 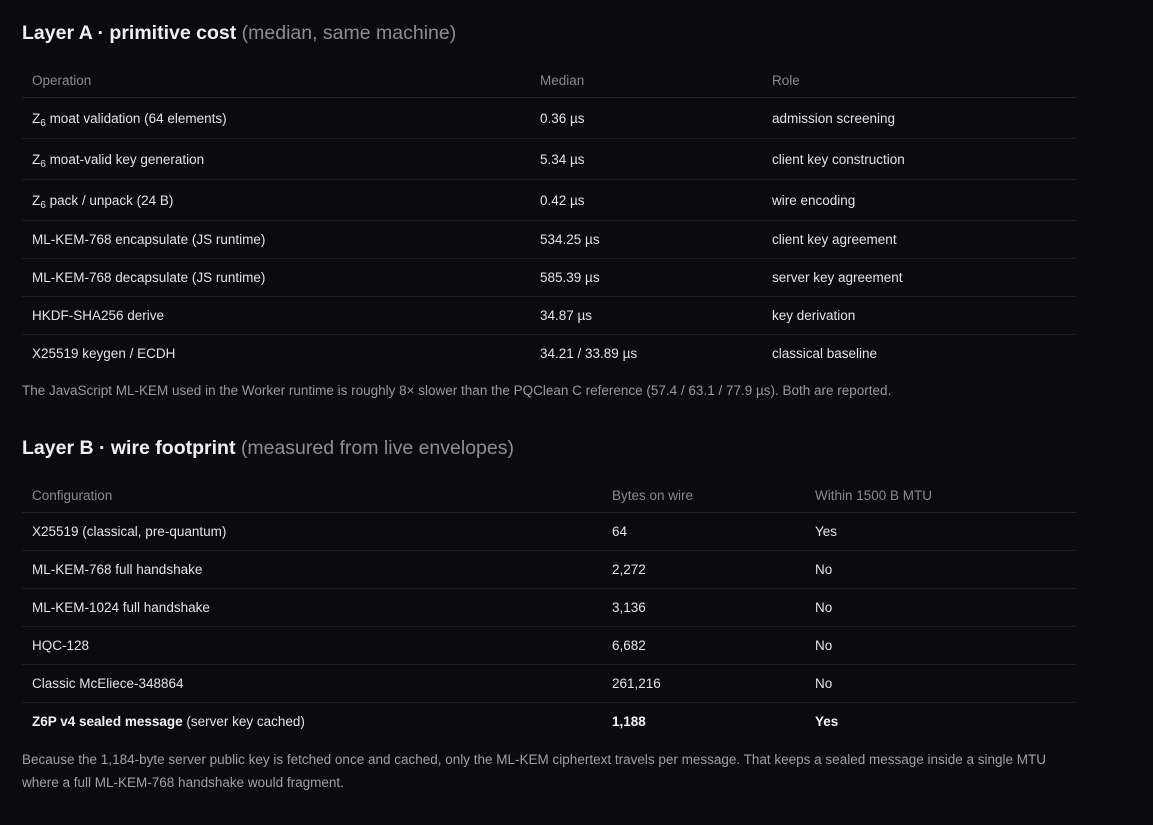 I want to click on configuration-cell: ML-KEM-1024 full handshake, so click(x=312, y=607).